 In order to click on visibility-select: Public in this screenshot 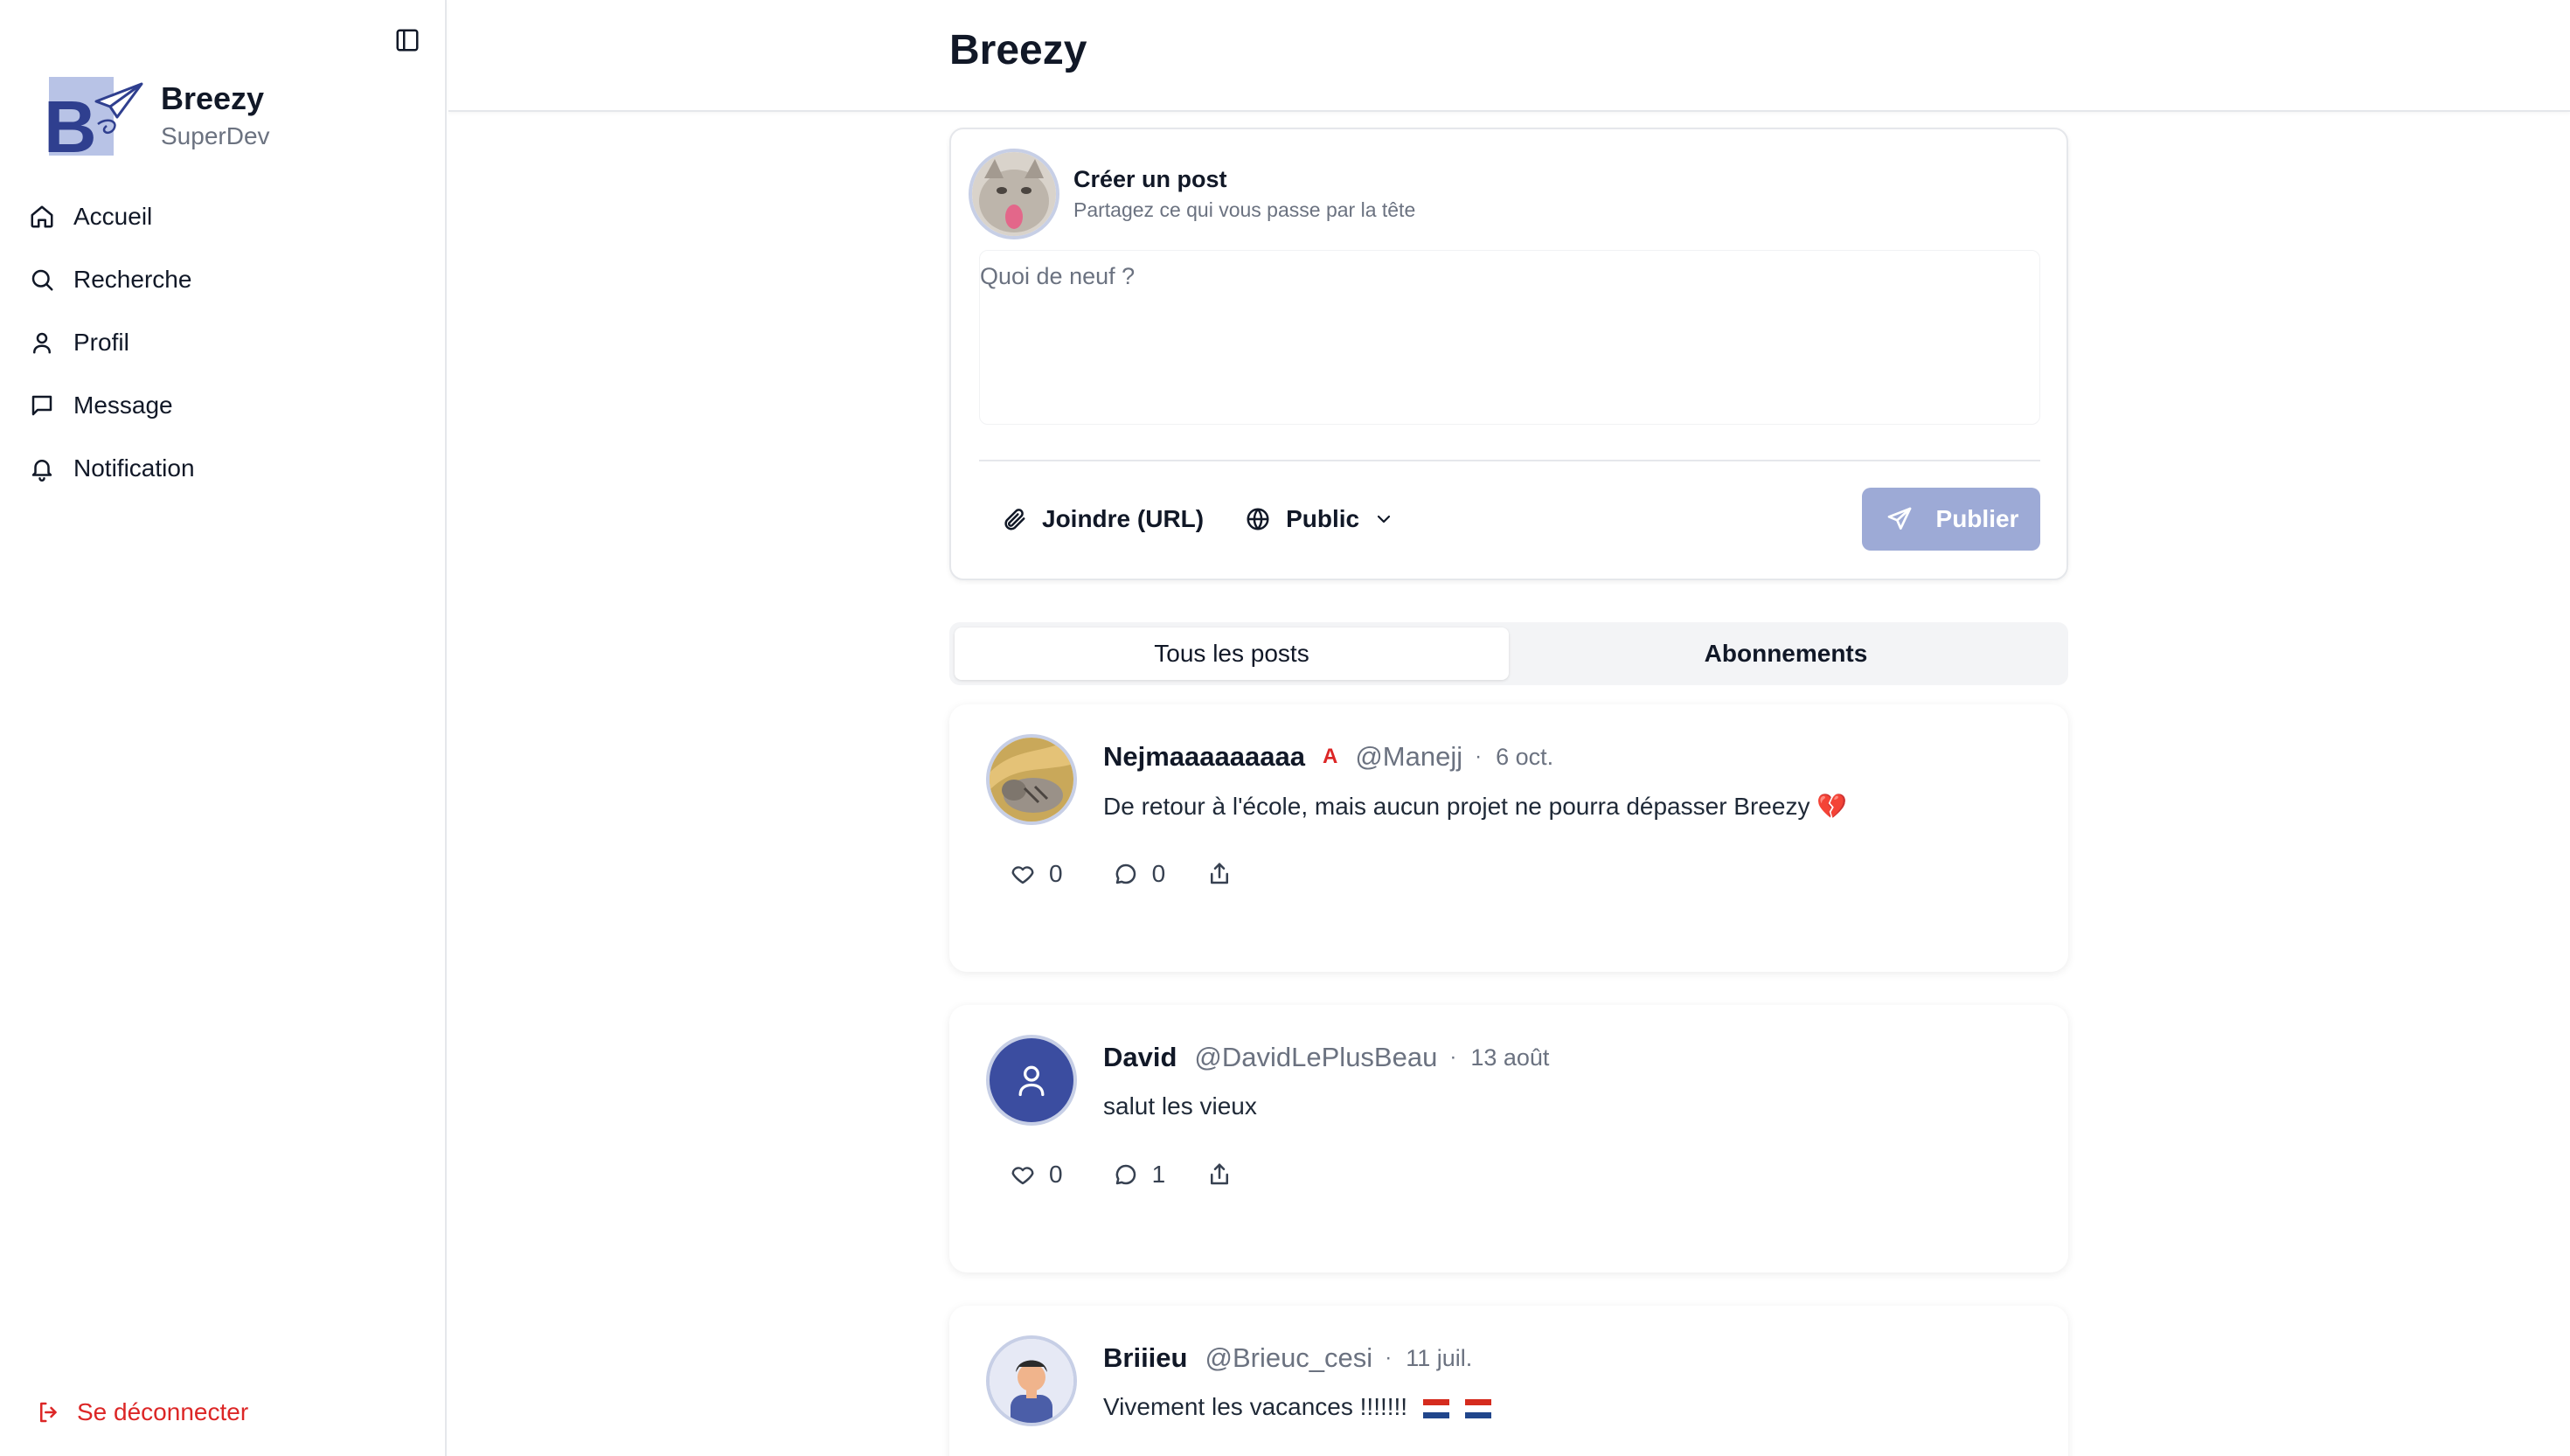, I will do `click(1319, 519)`.